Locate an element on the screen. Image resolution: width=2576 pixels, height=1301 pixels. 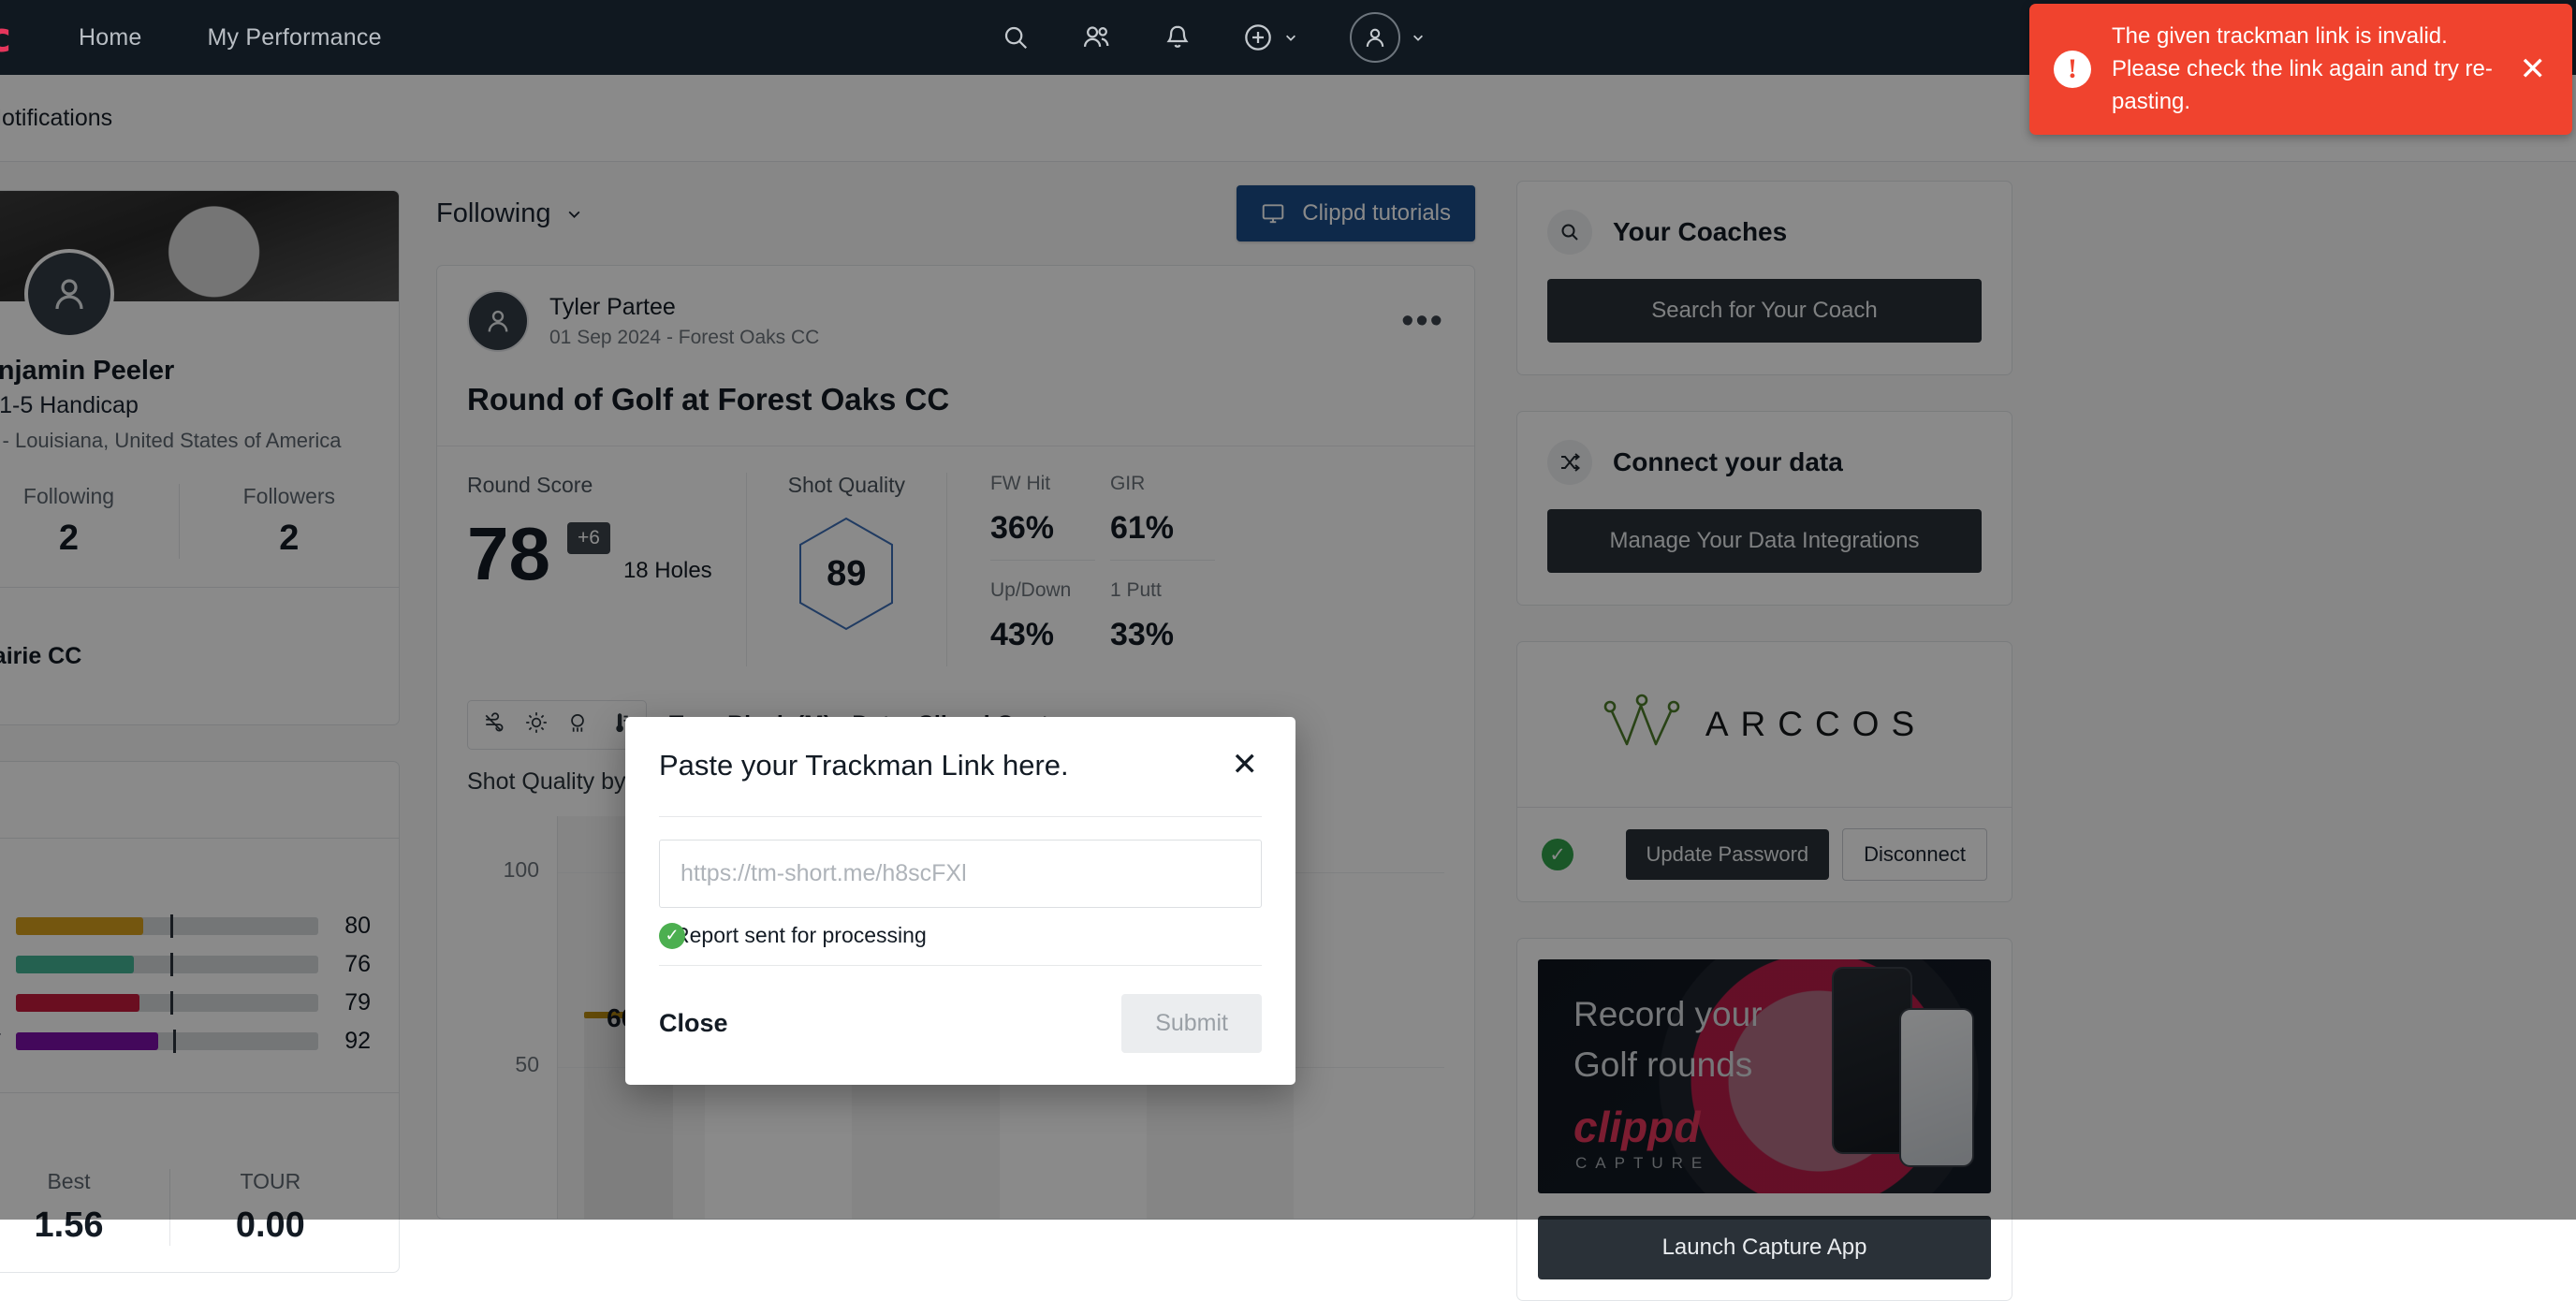
trackman-link-input is located at coordinates (961, 874).